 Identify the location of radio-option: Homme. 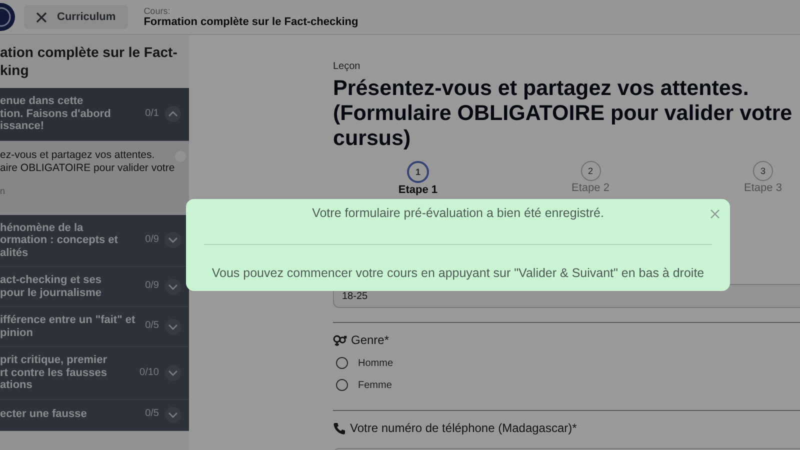
(568, 363).